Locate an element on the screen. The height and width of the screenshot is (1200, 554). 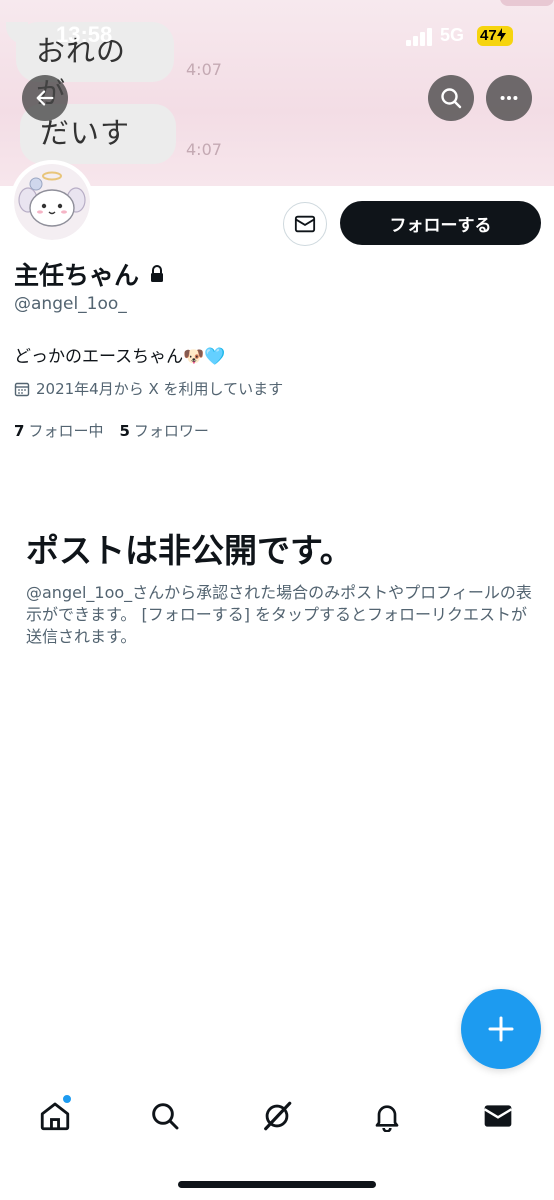
more-button is located at coordinates (509, 98).